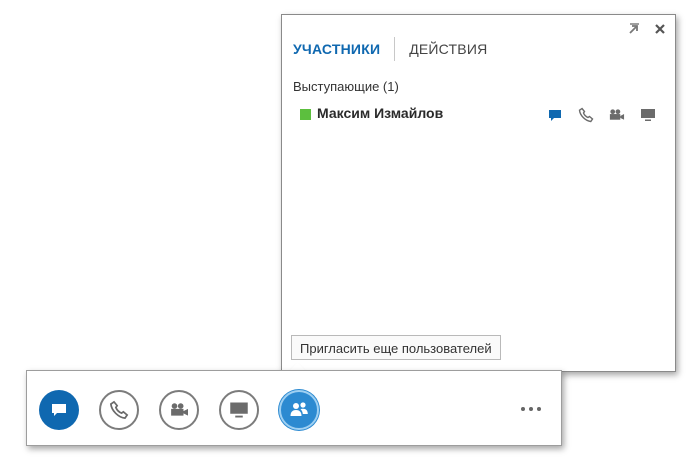 The image size is (693, 465). Describe the element at coordinates (448, 49) in the screenshot. I see `tab-actions: ДЕЙСТВИЯ` at that location.